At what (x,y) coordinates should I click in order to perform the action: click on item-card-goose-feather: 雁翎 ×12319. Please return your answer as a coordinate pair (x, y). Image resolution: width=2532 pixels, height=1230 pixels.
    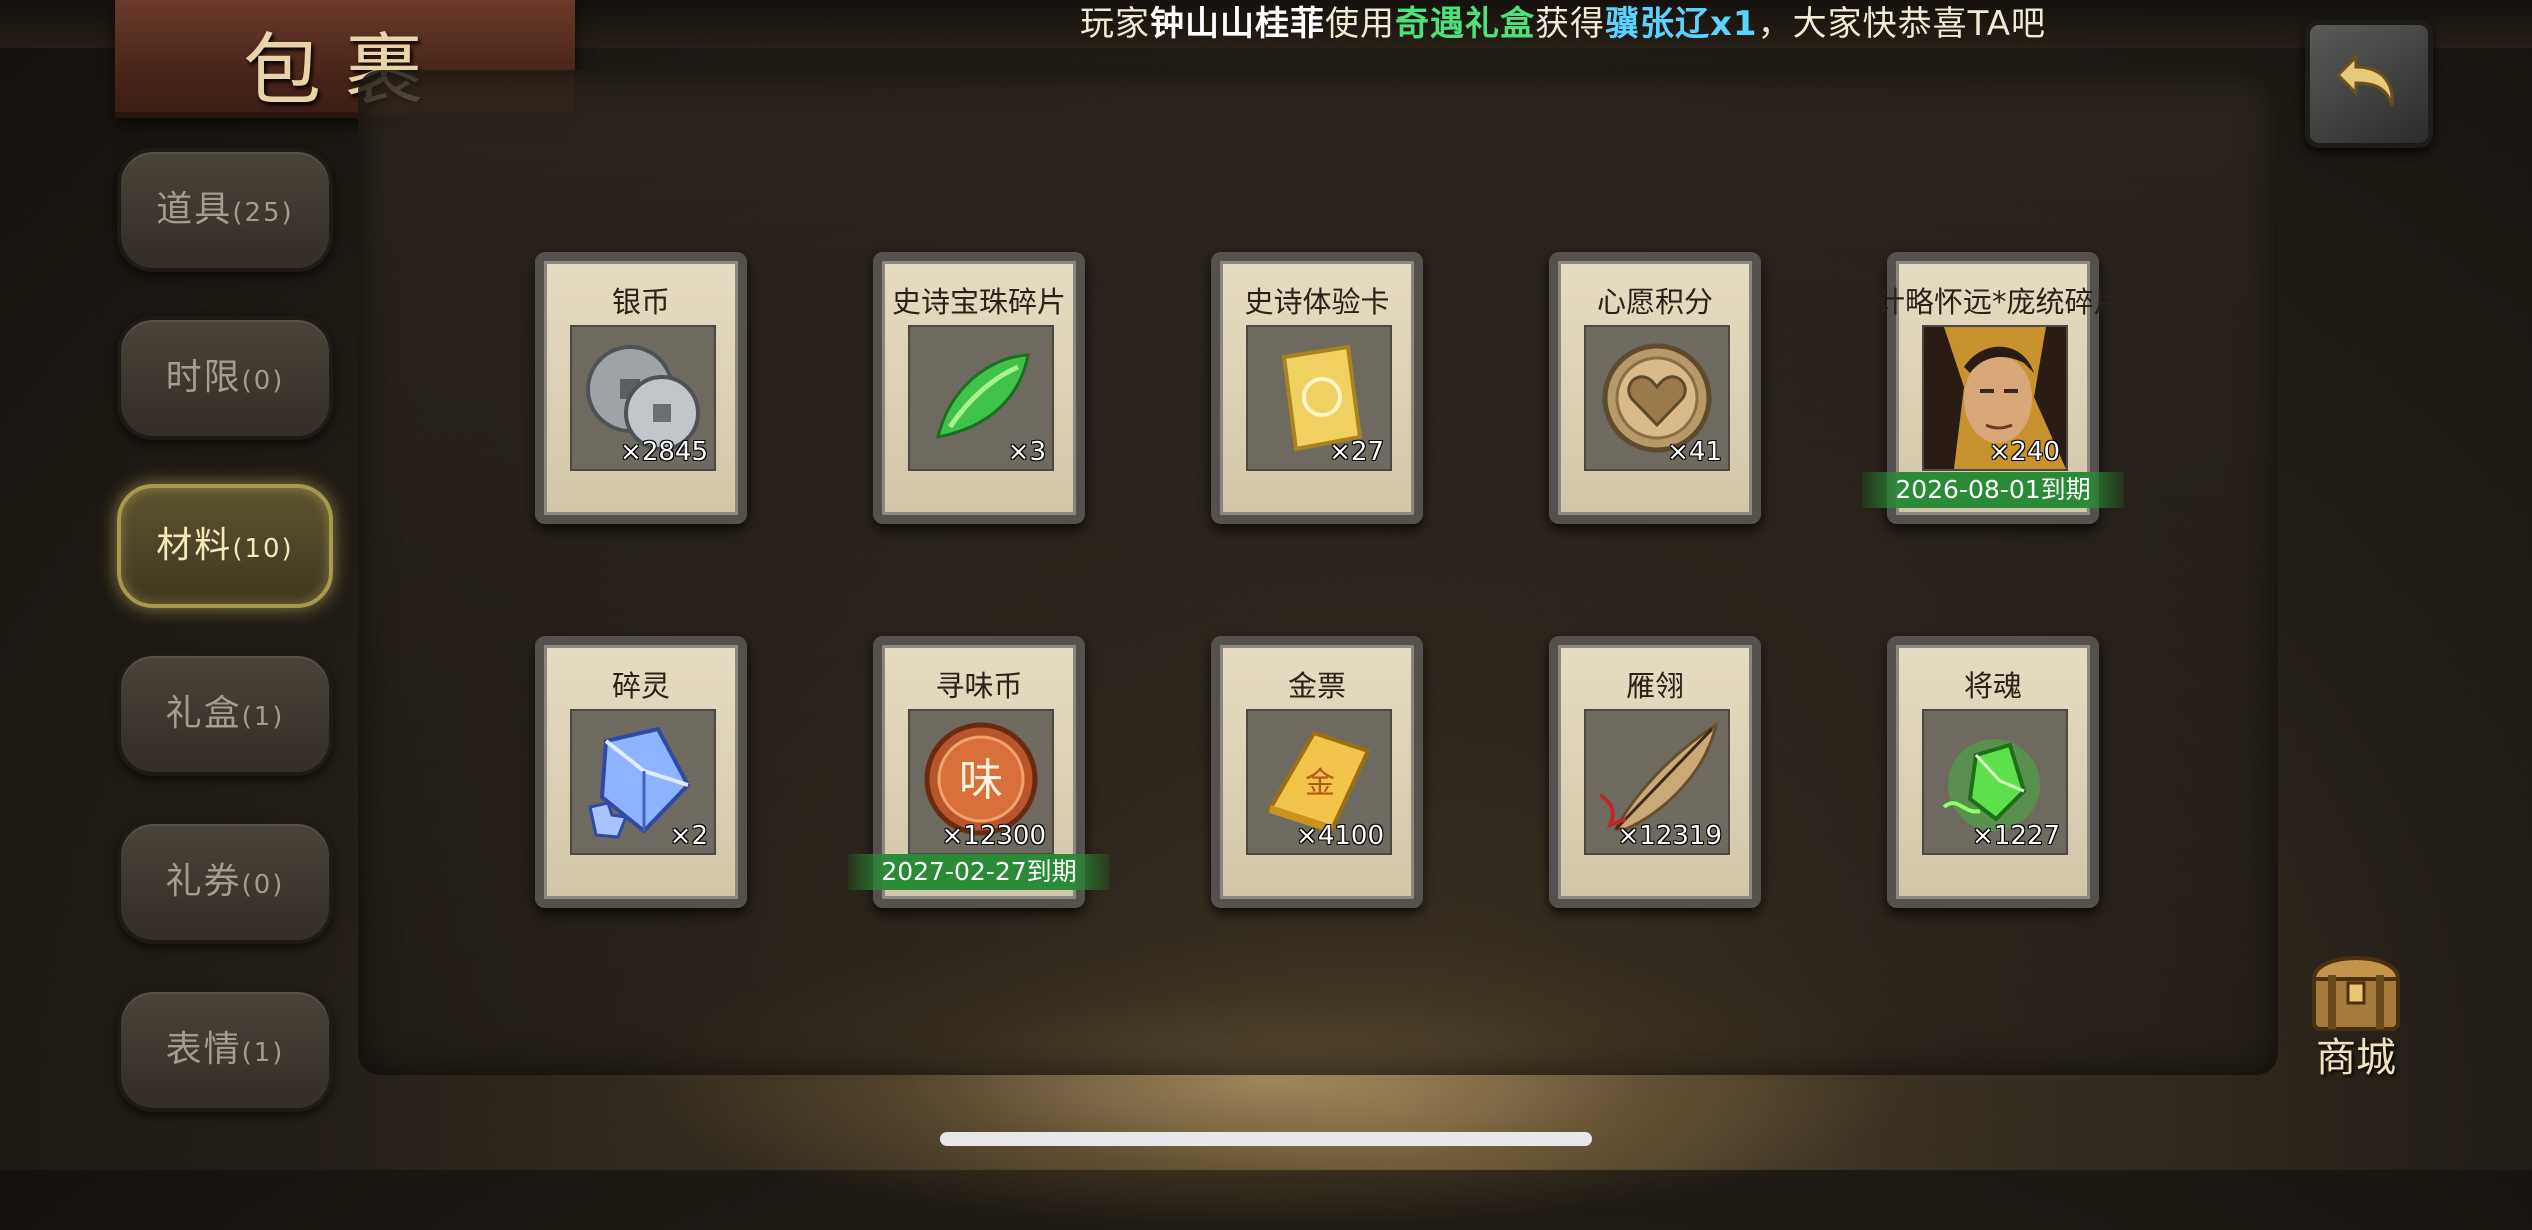
    Looking at the image, I should click on (1655, 772).